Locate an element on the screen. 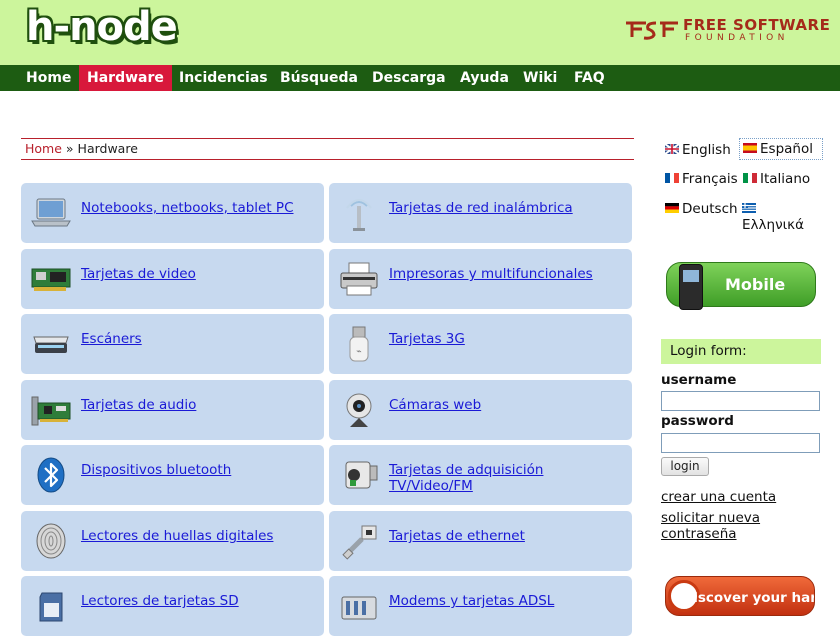 The height and width of the screenshot is (636, 840). category-card-scanners: Escáners is located at coordinates (172, 344).